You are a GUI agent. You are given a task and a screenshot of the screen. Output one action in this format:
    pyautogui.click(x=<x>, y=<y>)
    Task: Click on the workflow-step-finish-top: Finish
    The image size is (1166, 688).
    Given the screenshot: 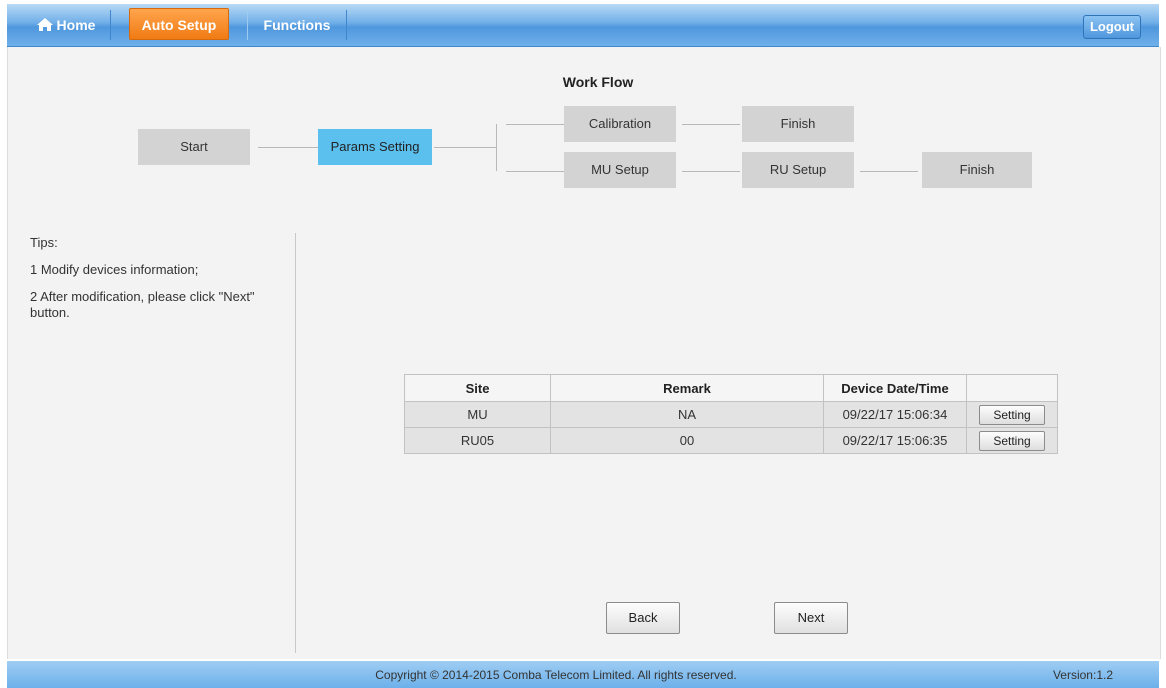 What is the action you would take?
    pyautogui.click(x=798, y=124)
    